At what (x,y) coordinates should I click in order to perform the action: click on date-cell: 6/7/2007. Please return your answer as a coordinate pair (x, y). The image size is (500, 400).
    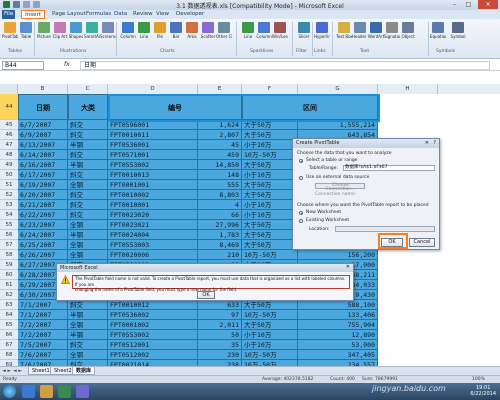
    Looking at the image, I should click on (43, 125).